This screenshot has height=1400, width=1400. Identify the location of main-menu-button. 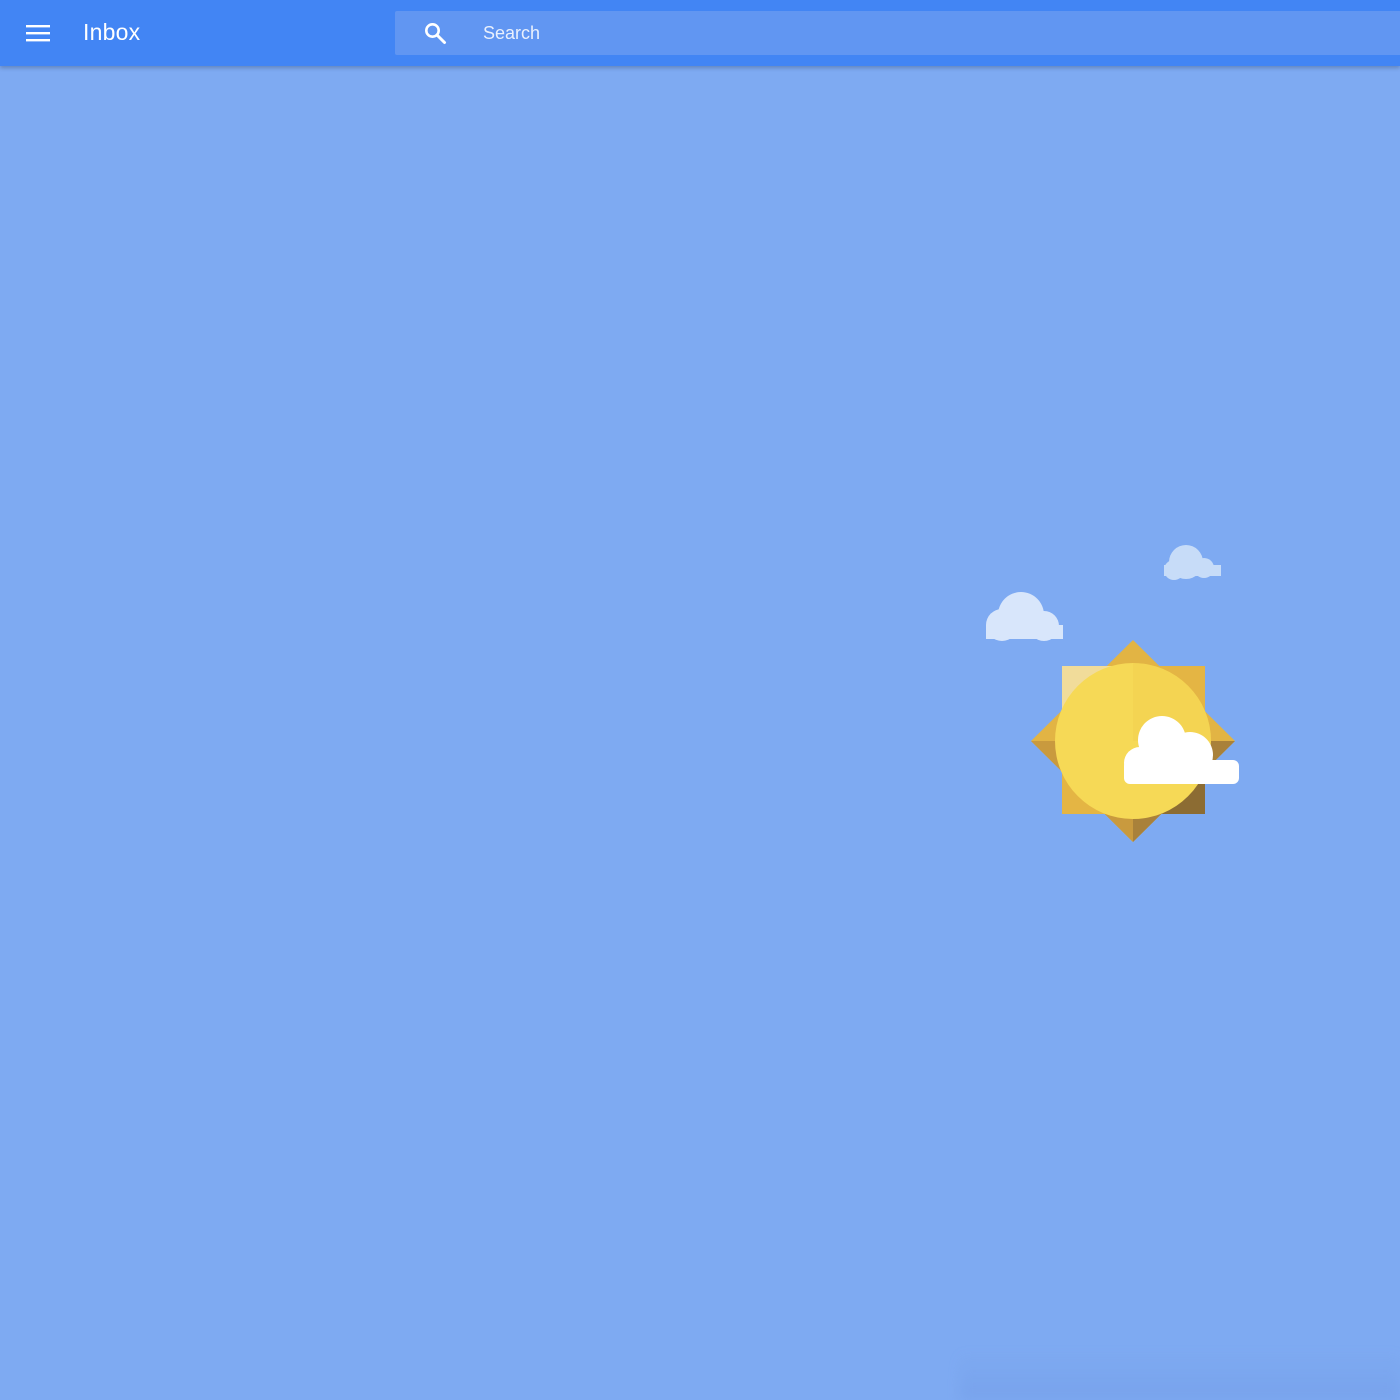
(38, 33).